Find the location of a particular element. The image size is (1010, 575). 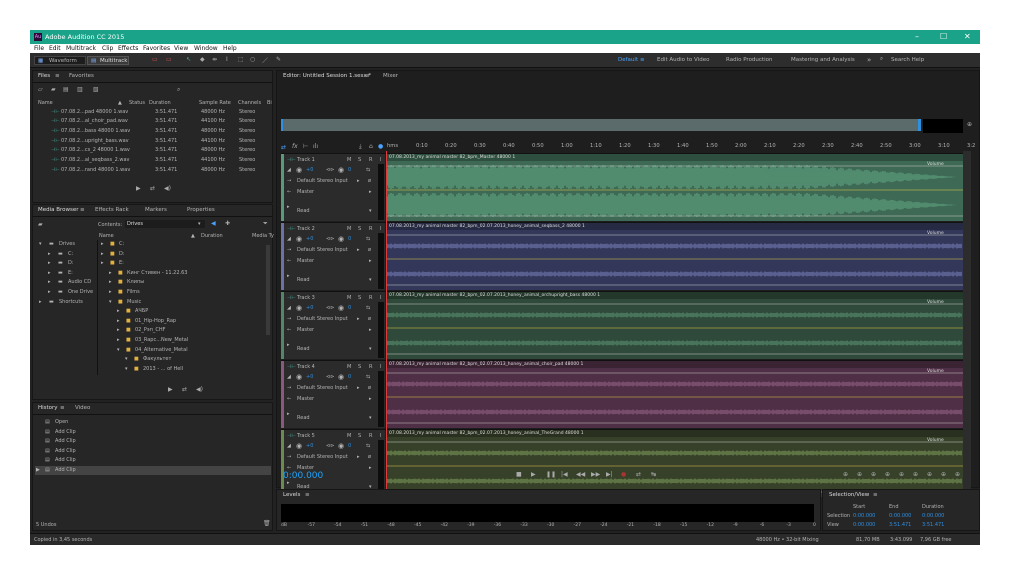

zoom-in-amplitude-icon: ⊕ is located at coordinates (845, 474).